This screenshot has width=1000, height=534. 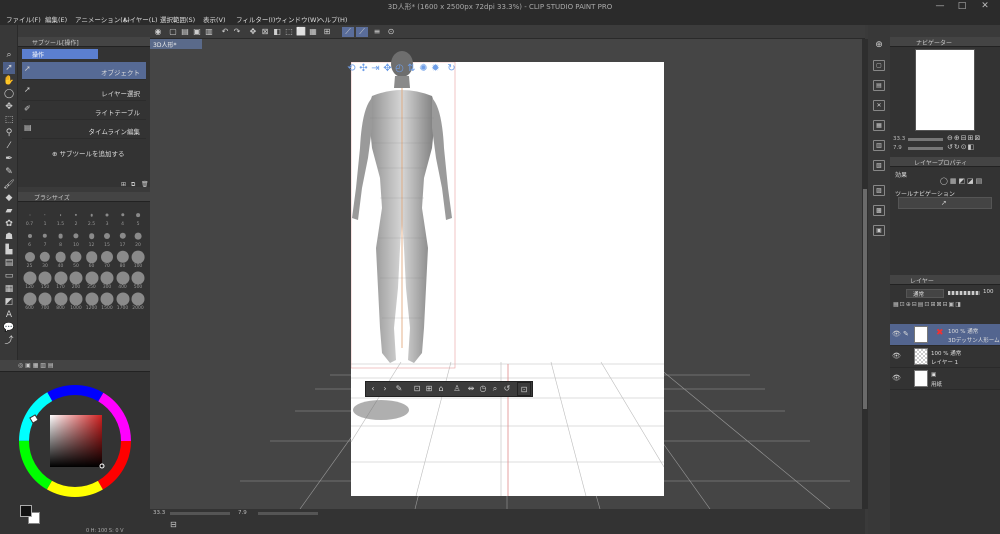 I want to click on close-button: ✕, so click(x=985, y=6).